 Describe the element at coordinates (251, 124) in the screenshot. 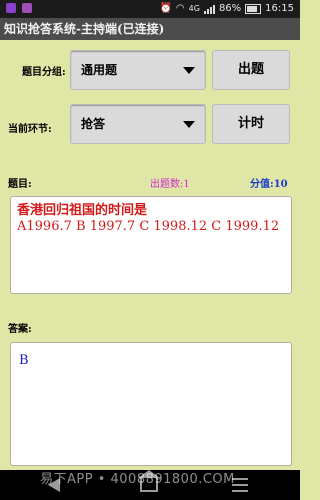

I see `timer-button: 计时` at that location.